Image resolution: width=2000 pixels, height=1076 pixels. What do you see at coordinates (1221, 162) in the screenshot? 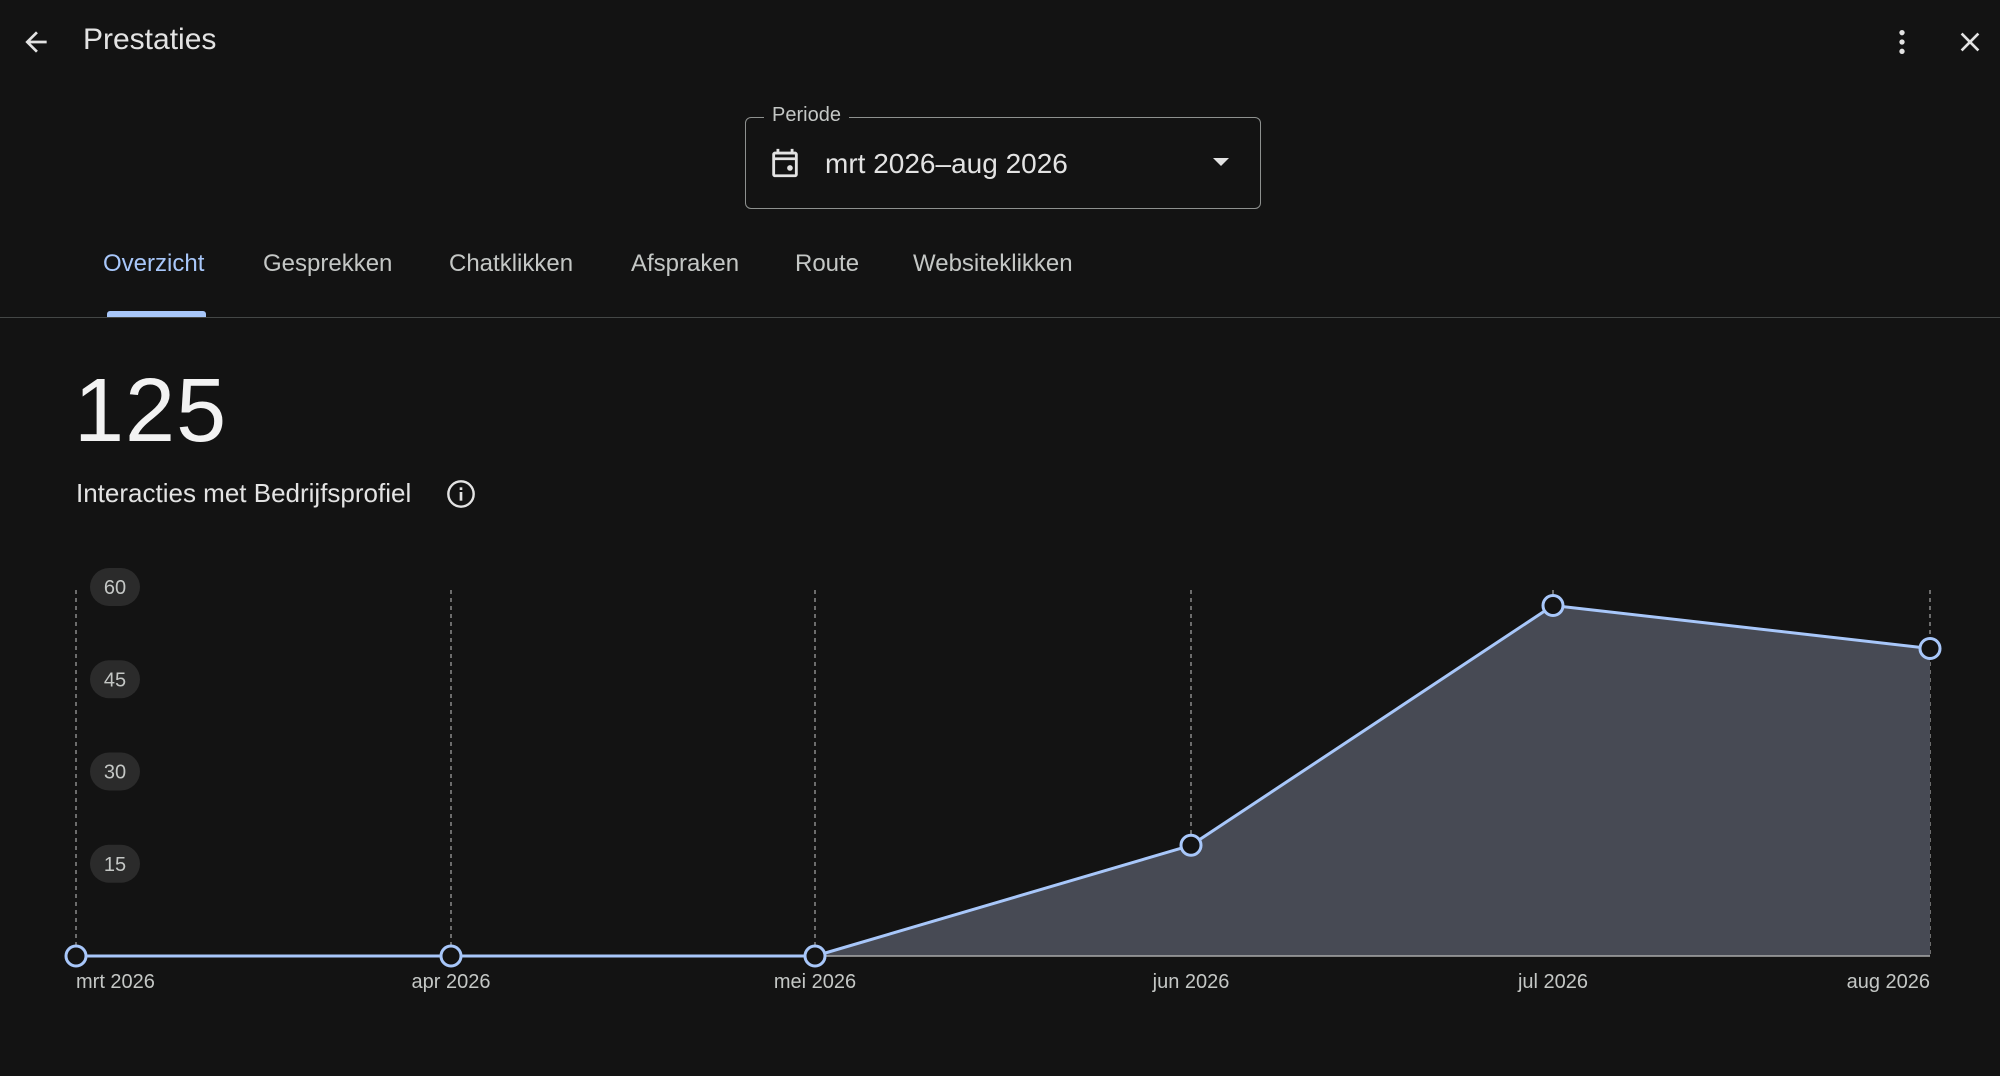
I see `chevron-down-icon` at bounding box center [1221, 162].